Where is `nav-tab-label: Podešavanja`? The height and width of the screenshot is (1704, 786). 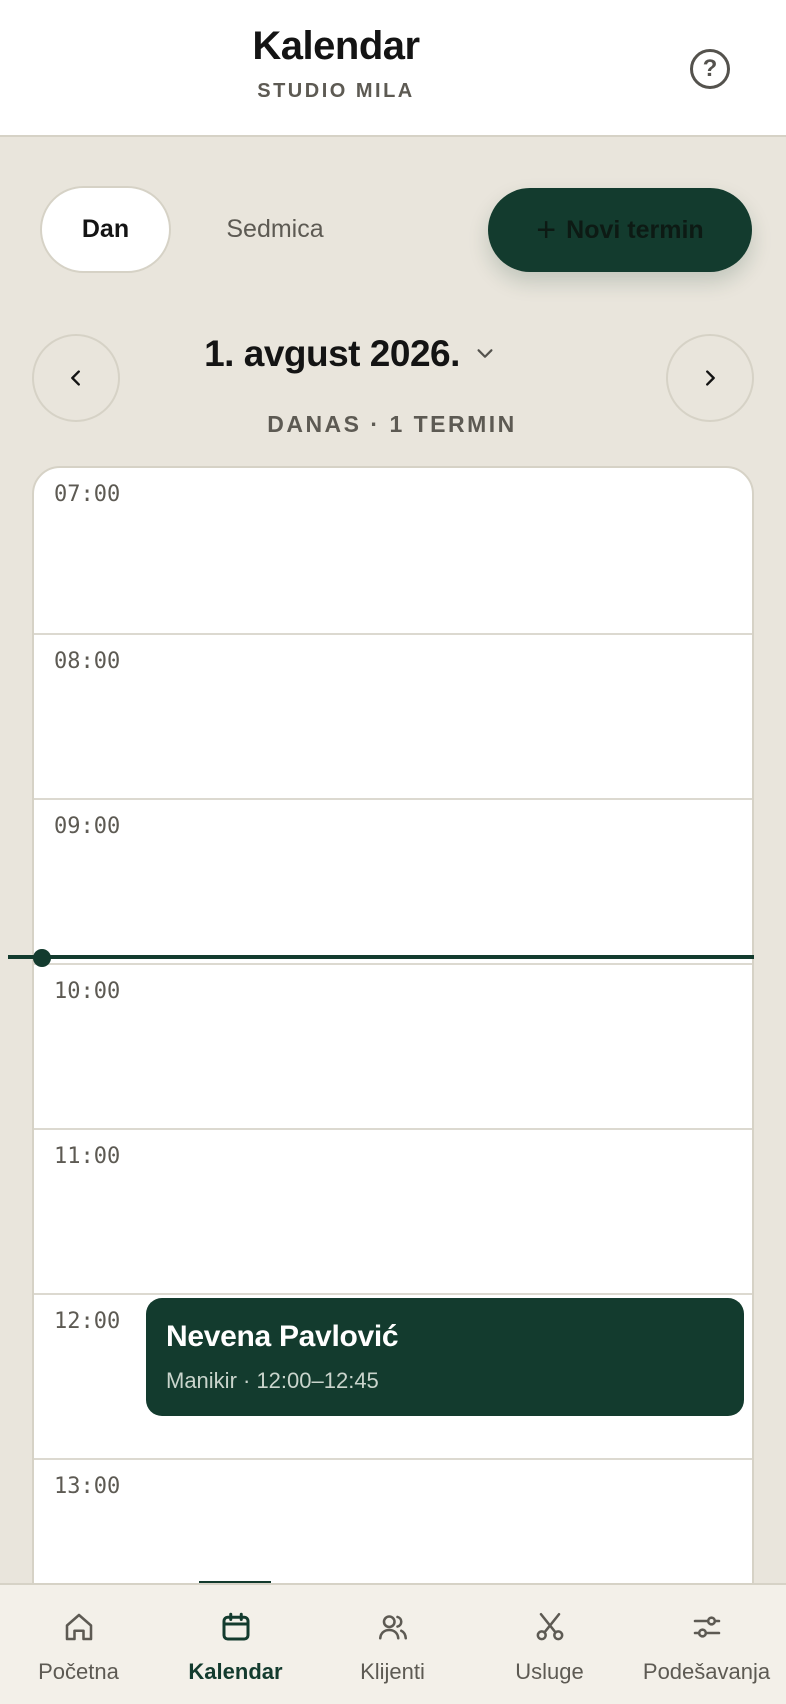 nav-tab-label: Podešavanja is located at coordinates (706, 1671).